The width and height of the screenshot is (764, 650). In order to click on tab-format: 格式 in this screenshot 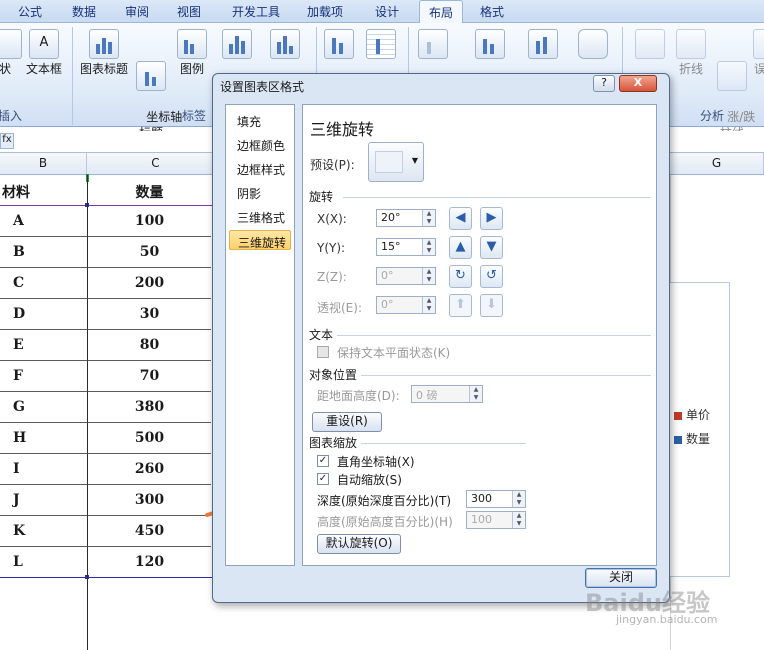, I will do `click(492, 11)`.